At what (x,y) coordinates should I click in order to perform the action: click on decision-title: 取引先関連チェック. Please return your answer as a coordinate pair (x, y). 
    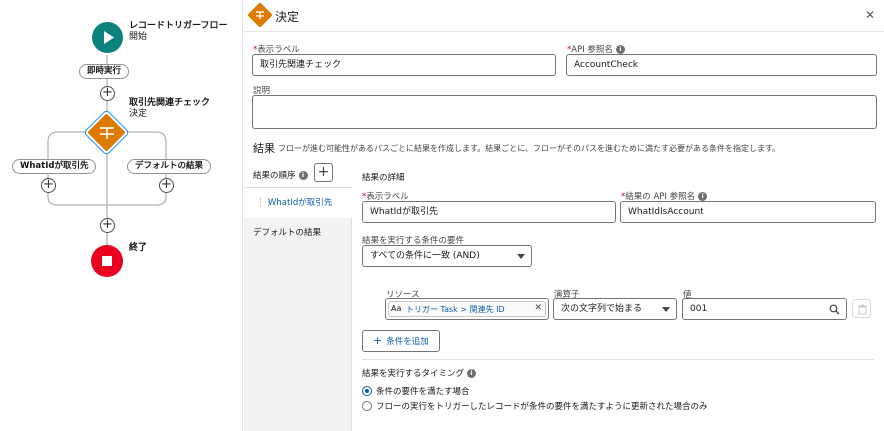
    Looking at the image, I should click on (170, 103).